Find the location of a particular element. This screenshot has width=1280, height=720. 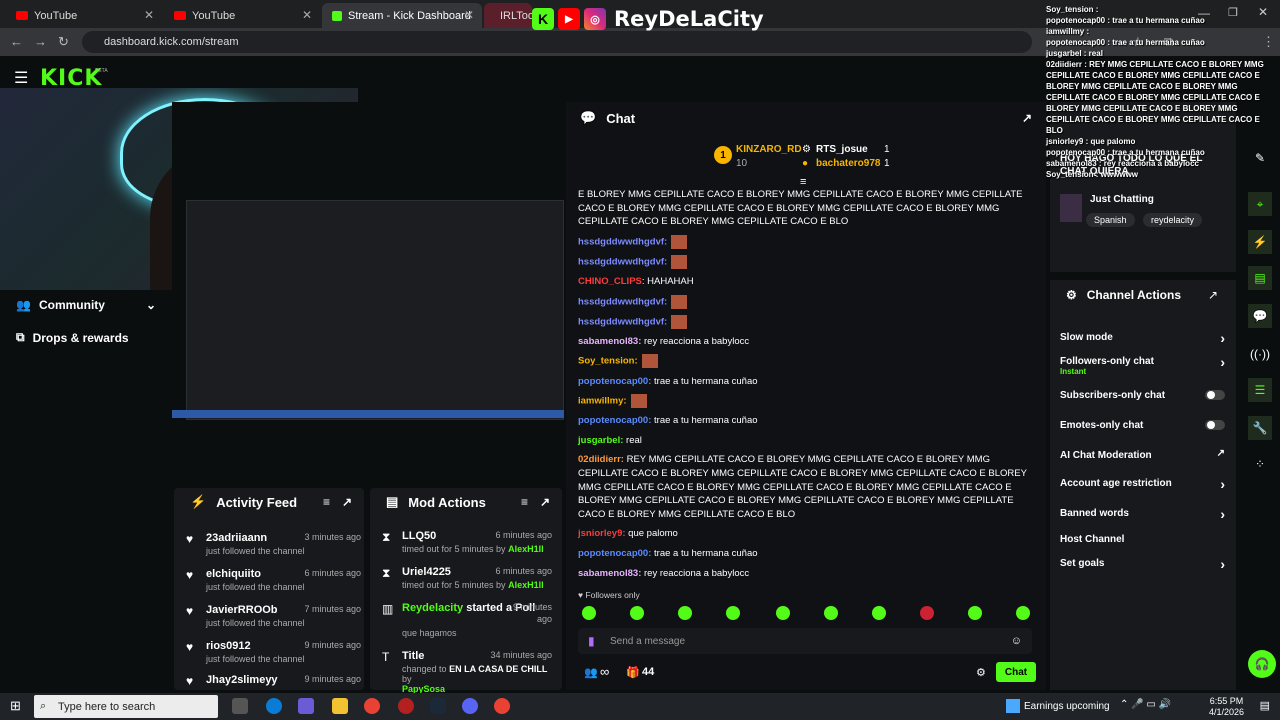

stream-category: Just Chatting is located at coordinates (1122, 199).